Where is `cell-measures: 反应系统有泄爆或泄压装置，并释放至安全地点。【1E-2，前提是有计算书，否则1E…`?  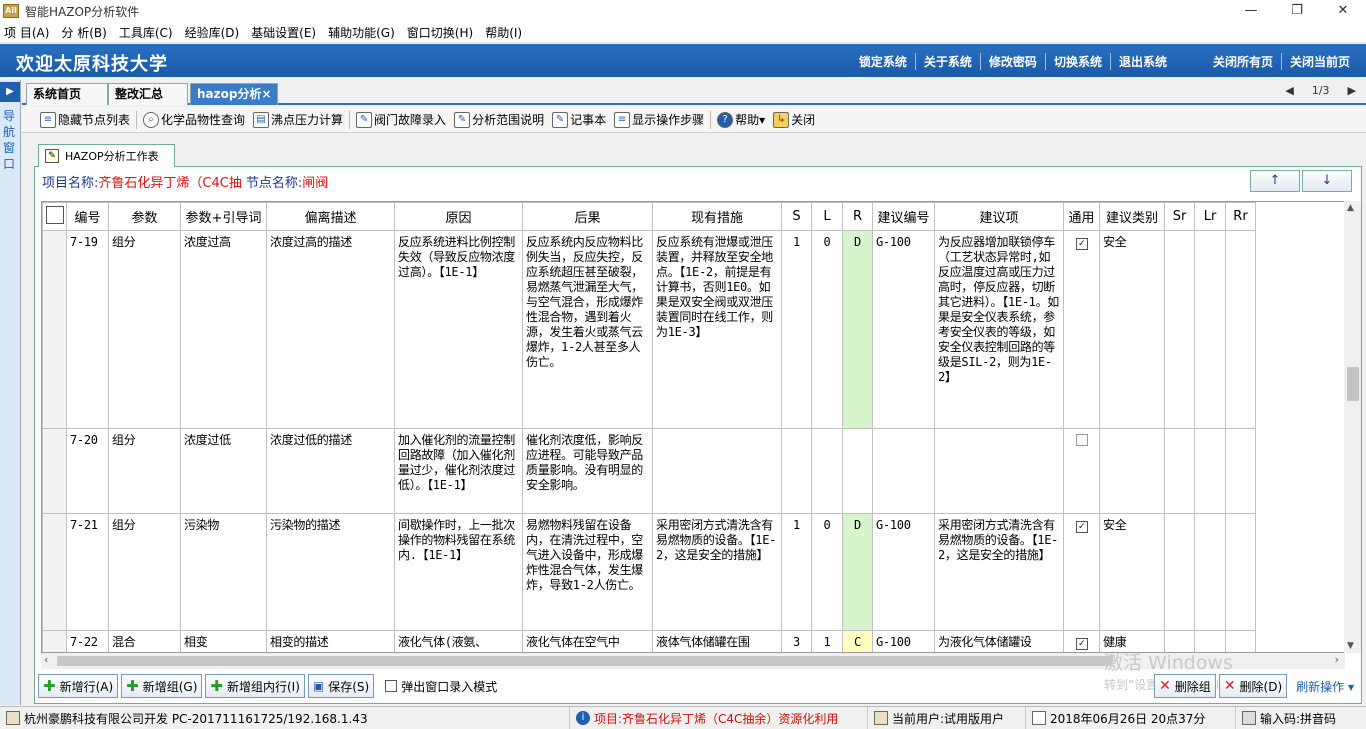 cell-measures: 反应系统有泄爆或泄压装置，并释放至安全地点。【1E-2，前提是有计算书，否则1E… is located at coordinates (717, 329).